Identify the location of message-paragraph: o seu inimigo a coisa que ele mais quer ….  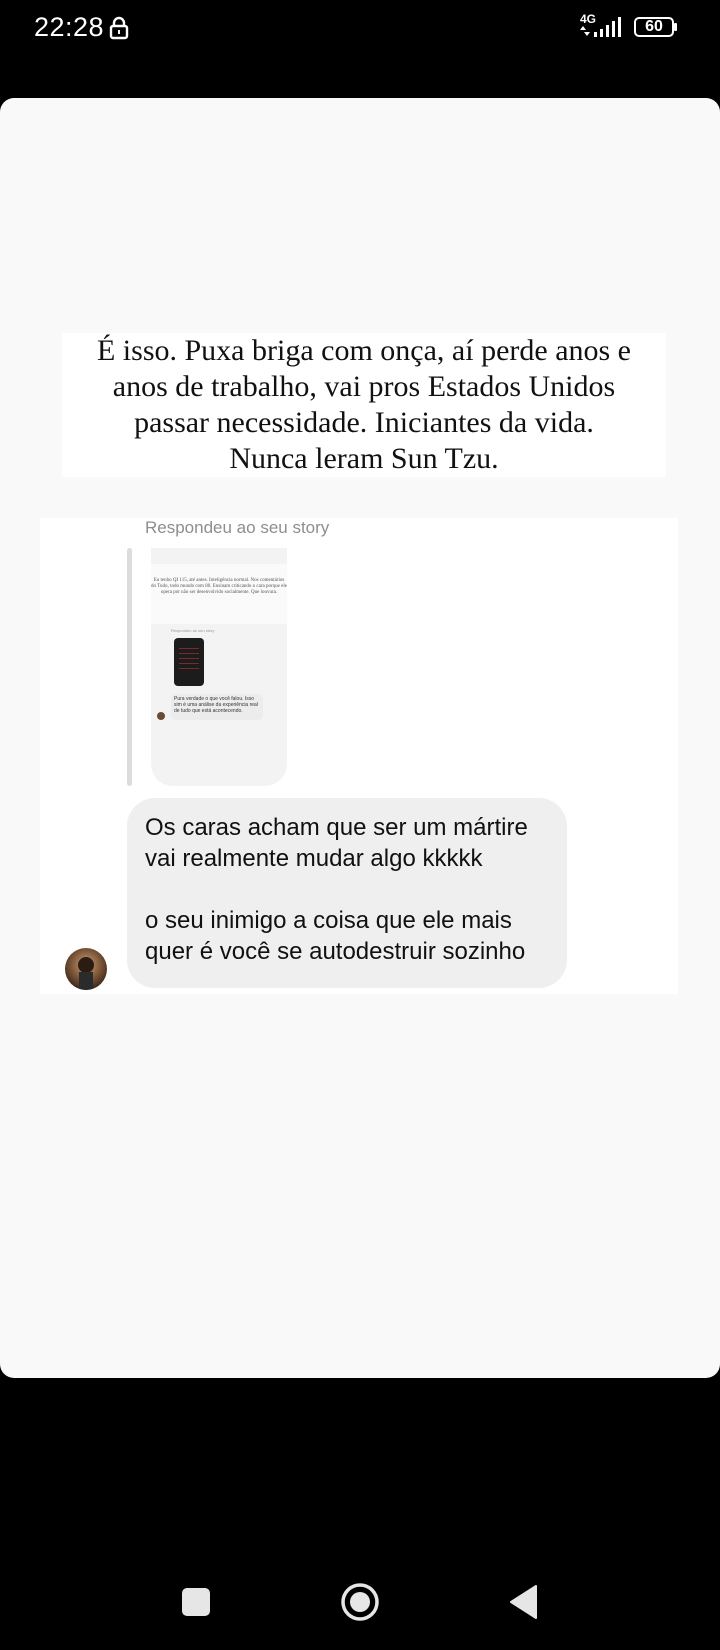
(335, 936).